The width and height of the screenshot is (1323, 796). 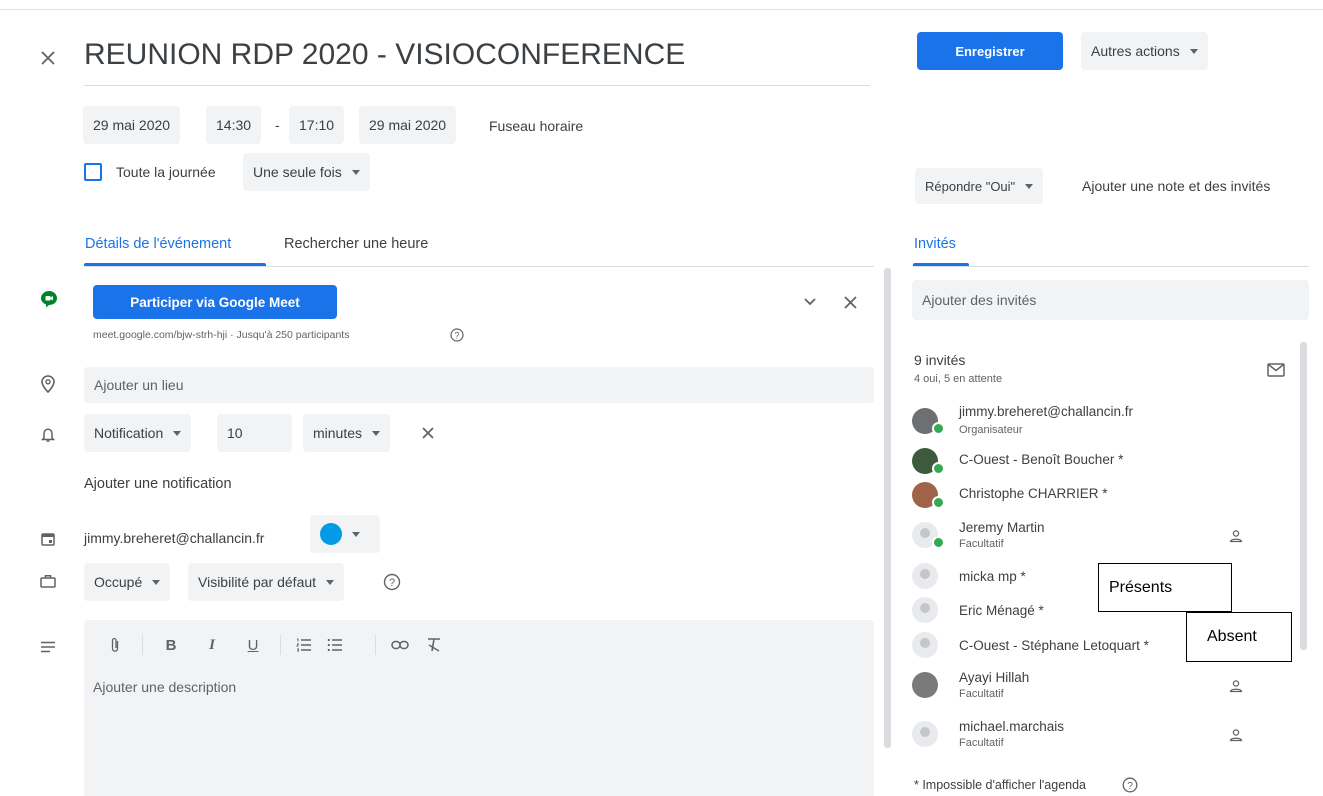 I want to click on absent-annotation-box: Absent, so click(x=1239, y=637).